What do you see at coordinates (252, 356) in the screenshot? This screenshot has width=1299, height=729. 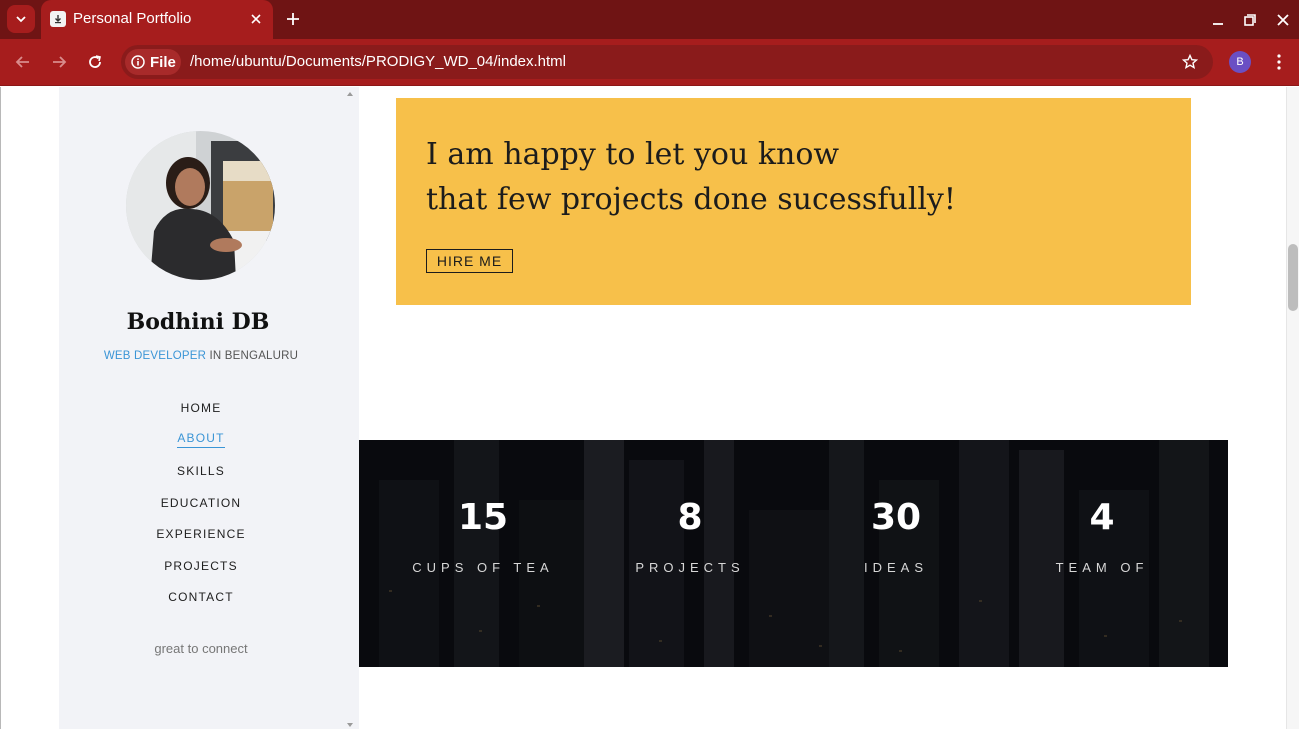 I see `role-location: IN BENGALURU` at bounding box center [252, 356].